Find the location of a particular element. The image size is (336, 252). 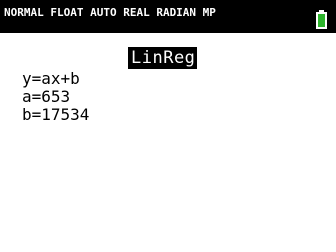

coefficient-a: a=653 is located at coordinates (46, 96).